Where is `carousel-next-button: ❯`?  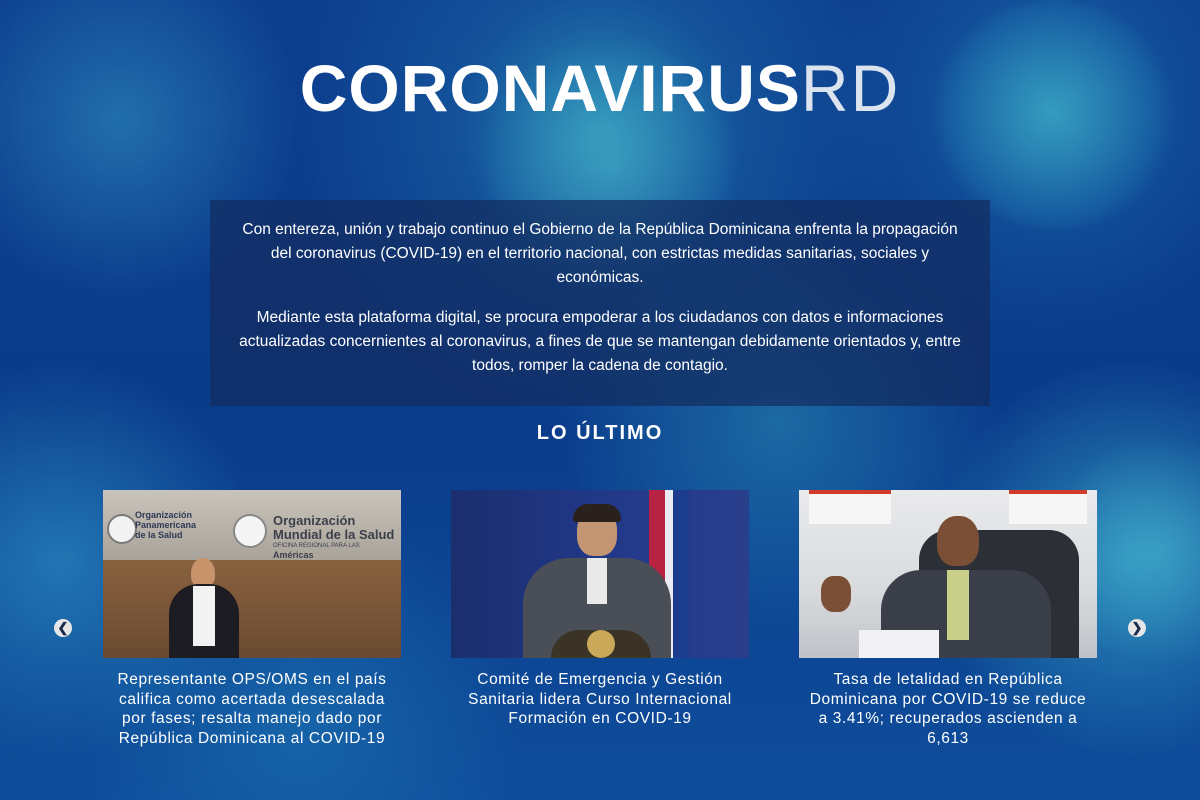
carousel-next-button: ❯ is located at coordinates (1137, 628).